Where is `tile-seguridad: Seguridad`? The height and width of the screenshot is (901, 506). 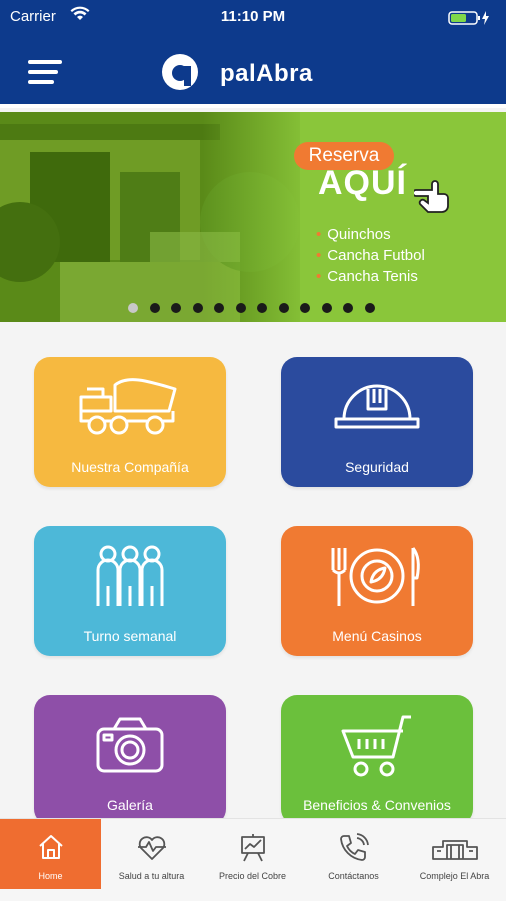
tile-seguridad: Seguridad is located at coordinates (377, 422).